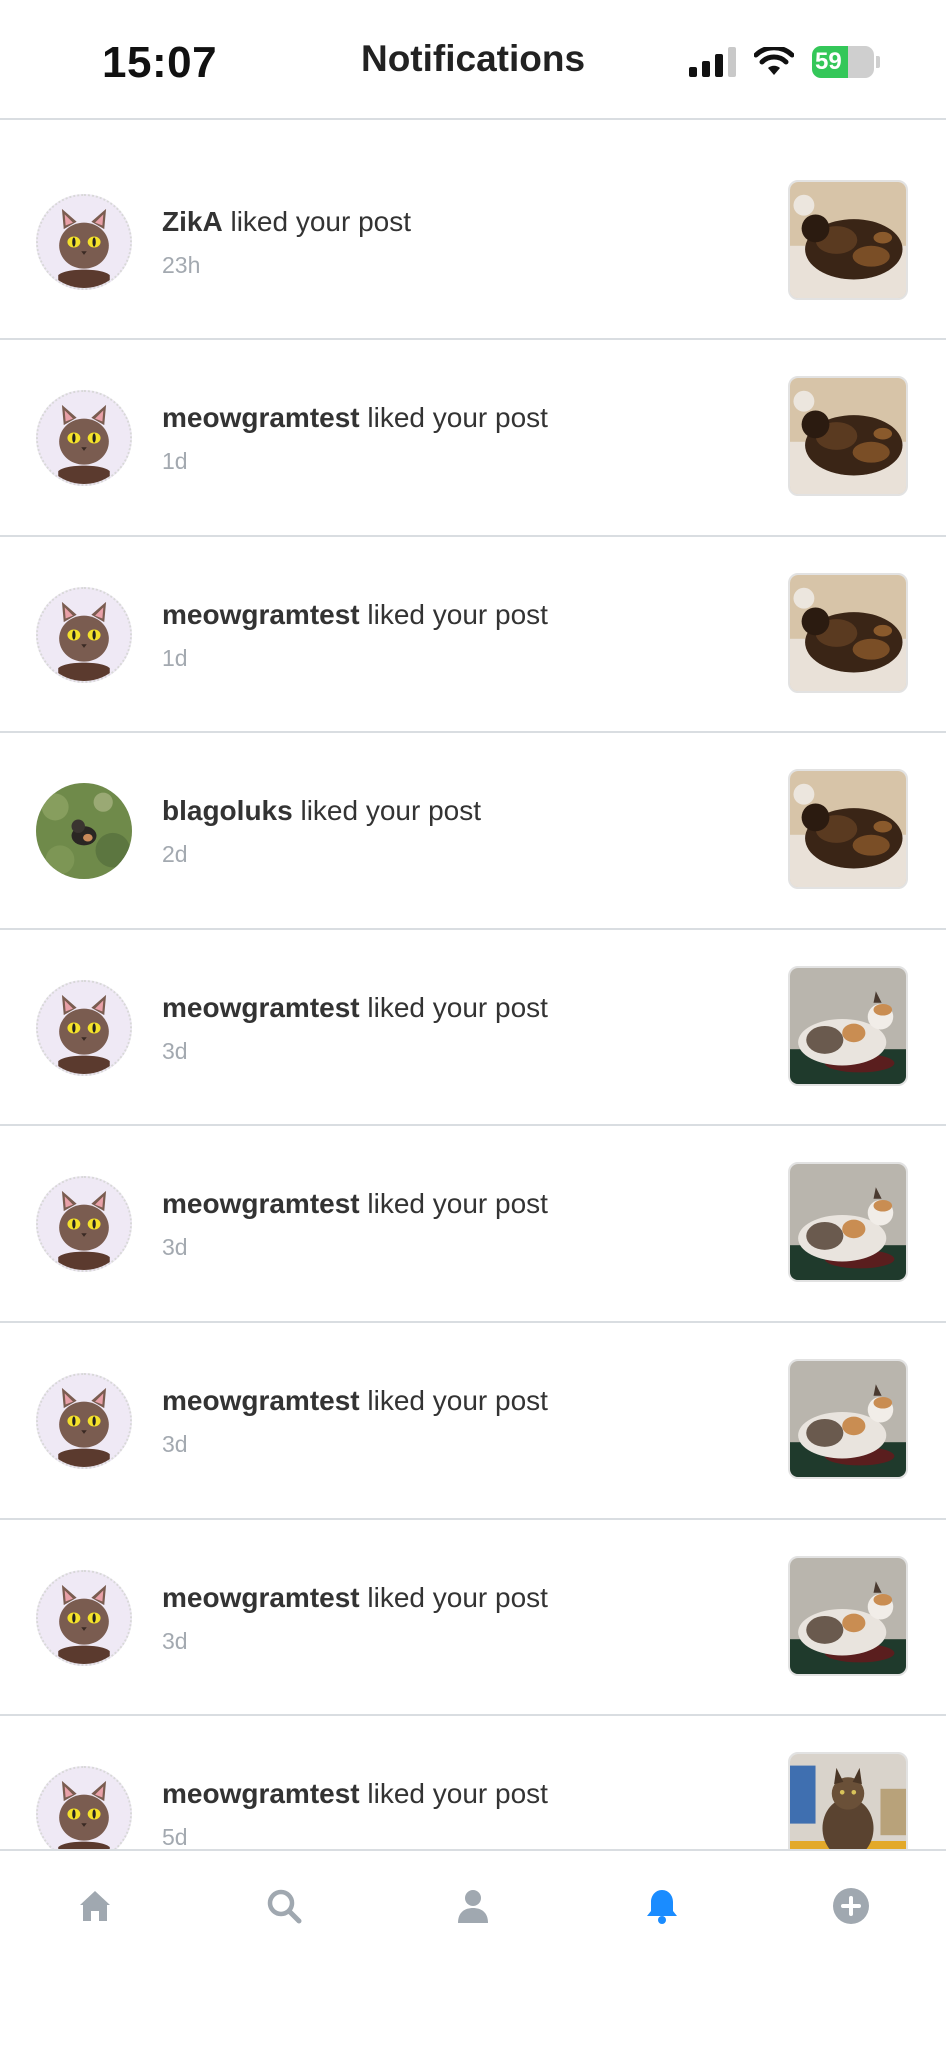  Describe the element at coordinates (175, 1836) in the screenshot. I see `notification-time: 5d` at that location.